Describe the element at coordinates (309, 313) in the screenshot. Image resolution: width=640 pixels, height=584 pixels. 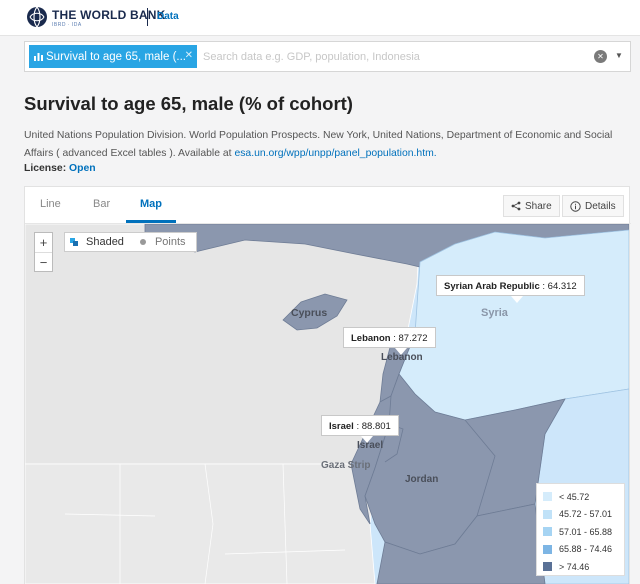
I see `label-cyprus: Cyprus` at that location.